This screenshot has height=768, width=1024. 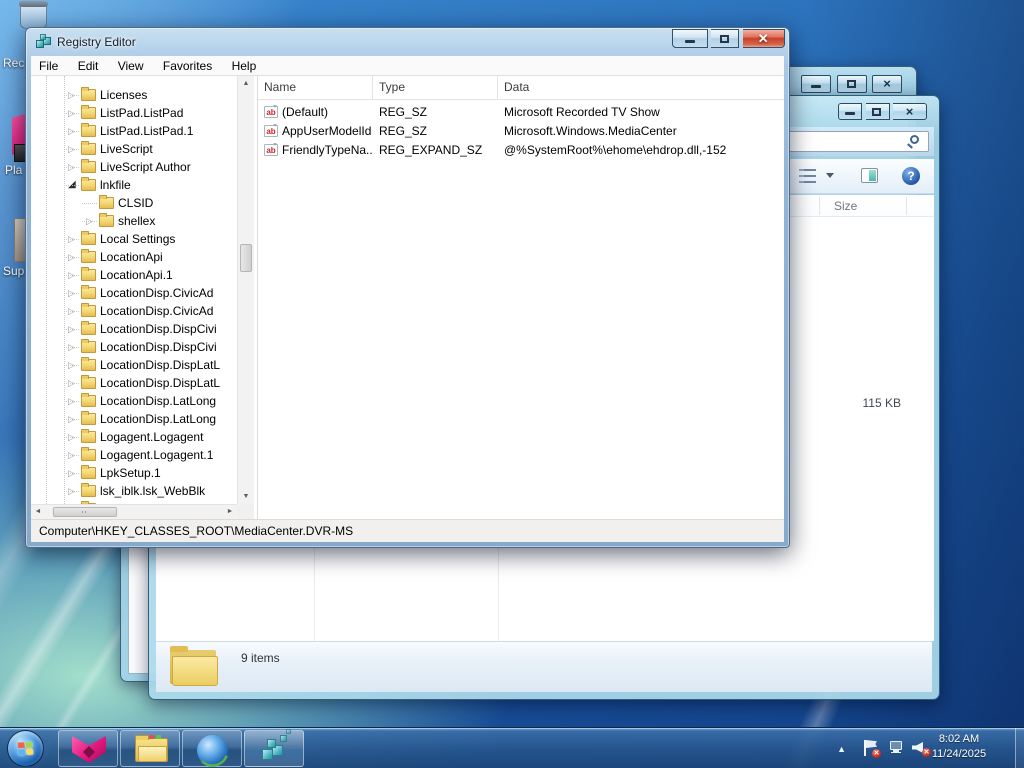 I want to click on menu-item: File, so click(x=48, y=66).